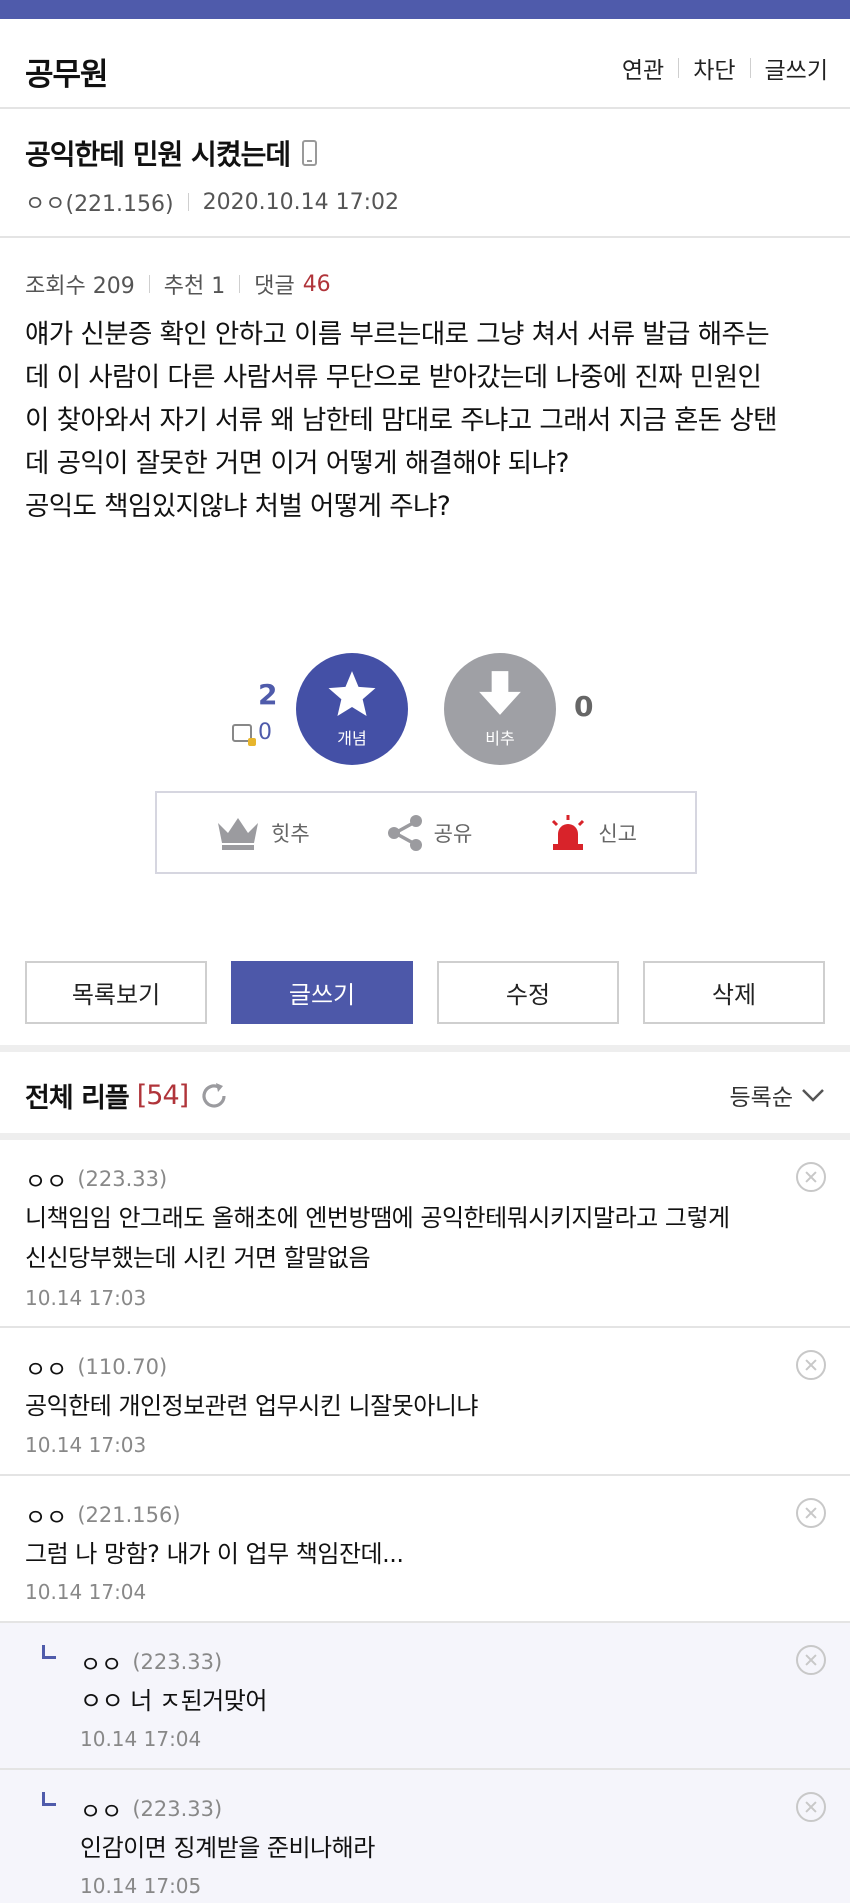 The width and height of the screenshot is (850, 1903). What do you see at coordinates (584, 706) in the screenshot?
I see `downvote-count: 0` at bounding box center [584, 706].